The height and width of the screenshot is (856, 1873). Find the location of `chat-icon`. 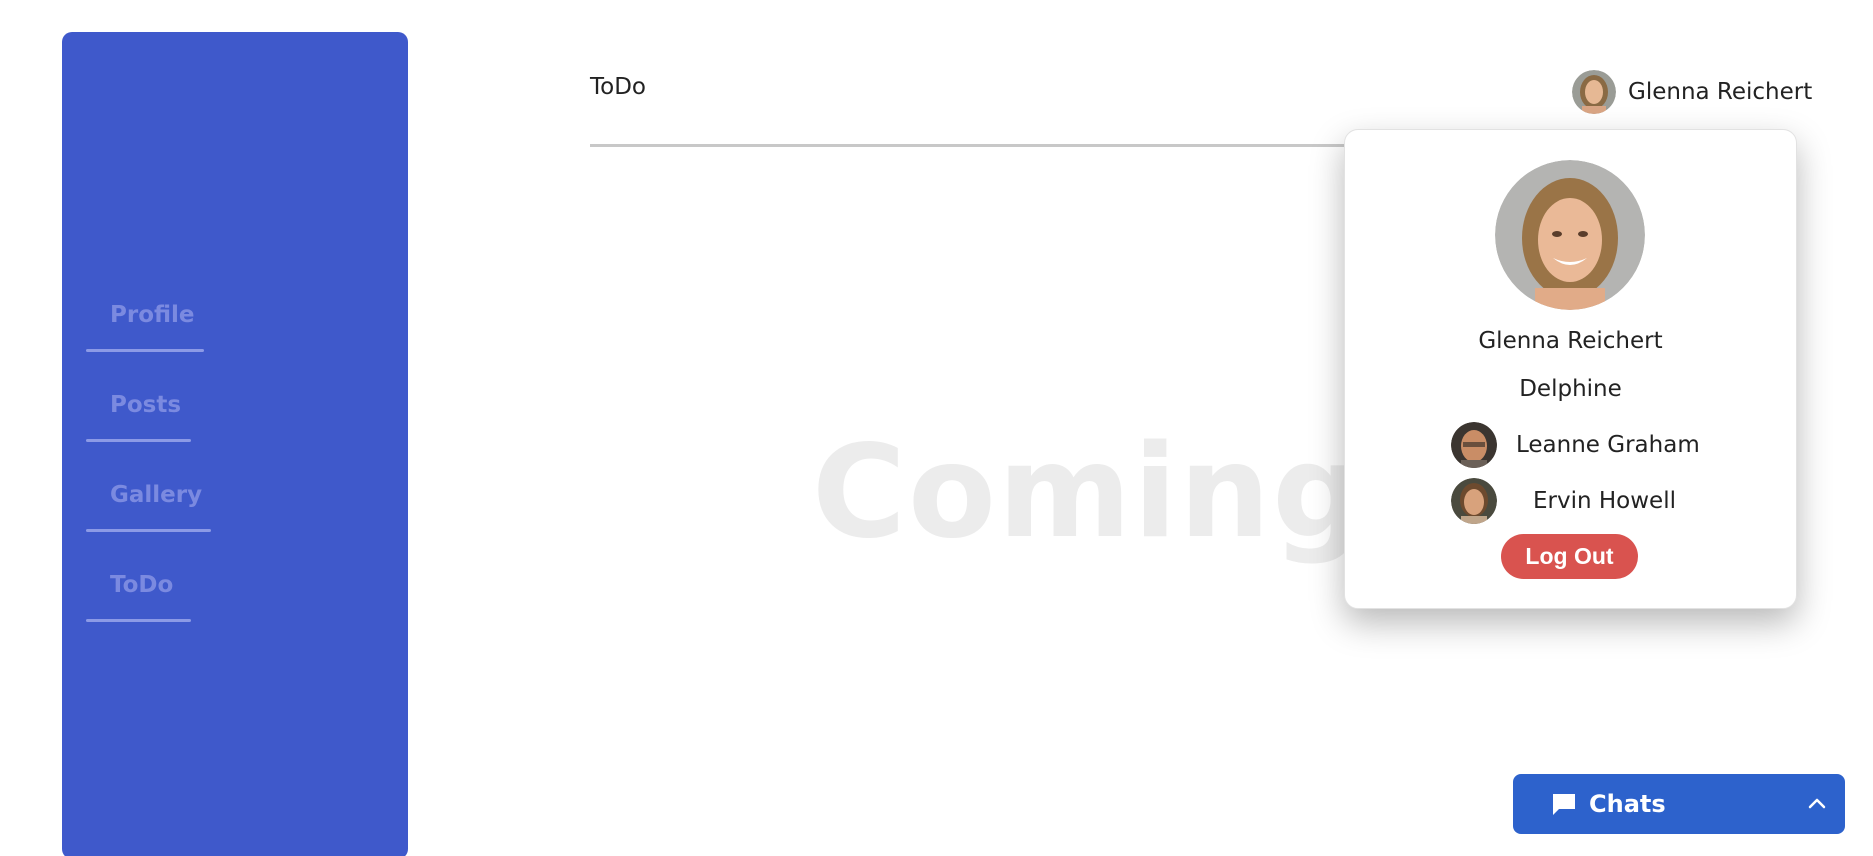

chat-icon is located at coordinates (1564, 804).